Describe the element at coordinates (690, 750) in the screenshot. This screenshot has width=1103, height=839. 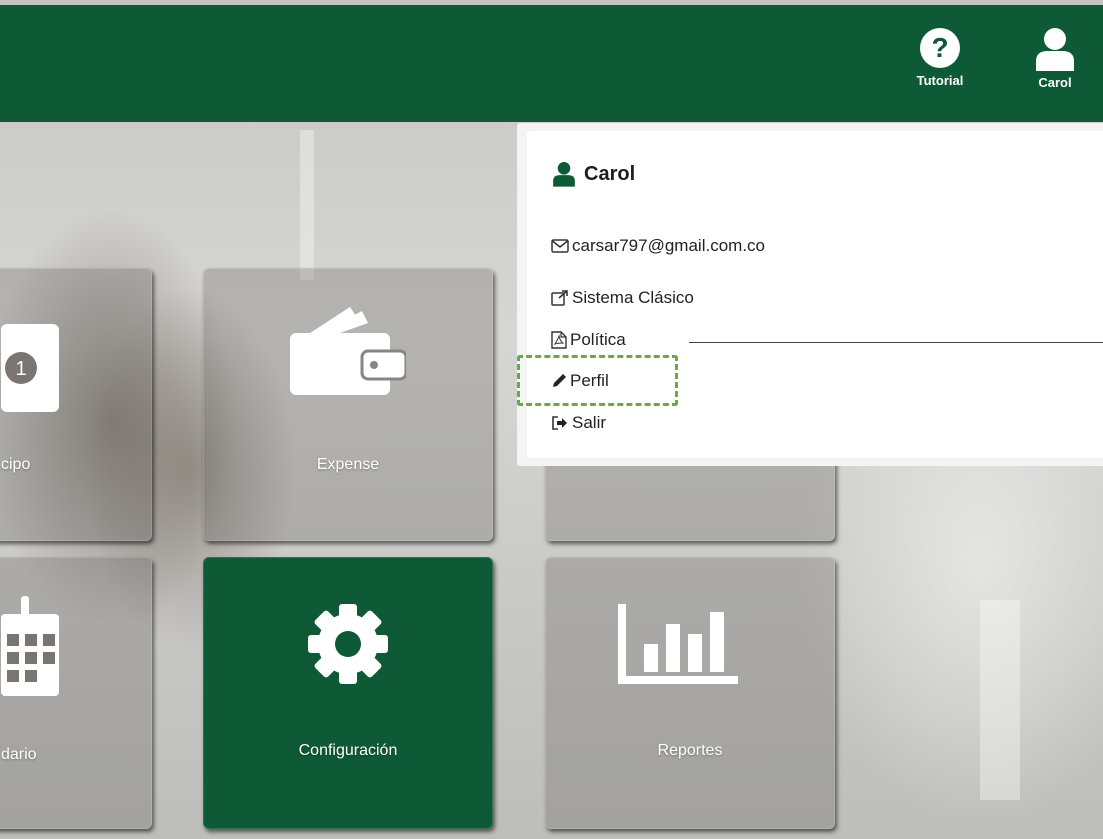
I see `tile-reportes-label: Reportes` at that location.